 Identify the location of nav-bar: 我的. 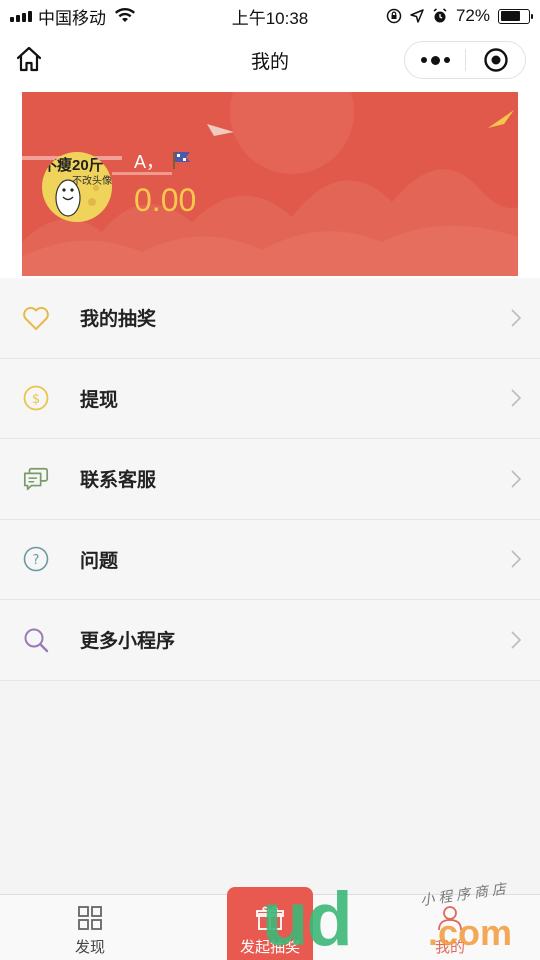
(270, 60).